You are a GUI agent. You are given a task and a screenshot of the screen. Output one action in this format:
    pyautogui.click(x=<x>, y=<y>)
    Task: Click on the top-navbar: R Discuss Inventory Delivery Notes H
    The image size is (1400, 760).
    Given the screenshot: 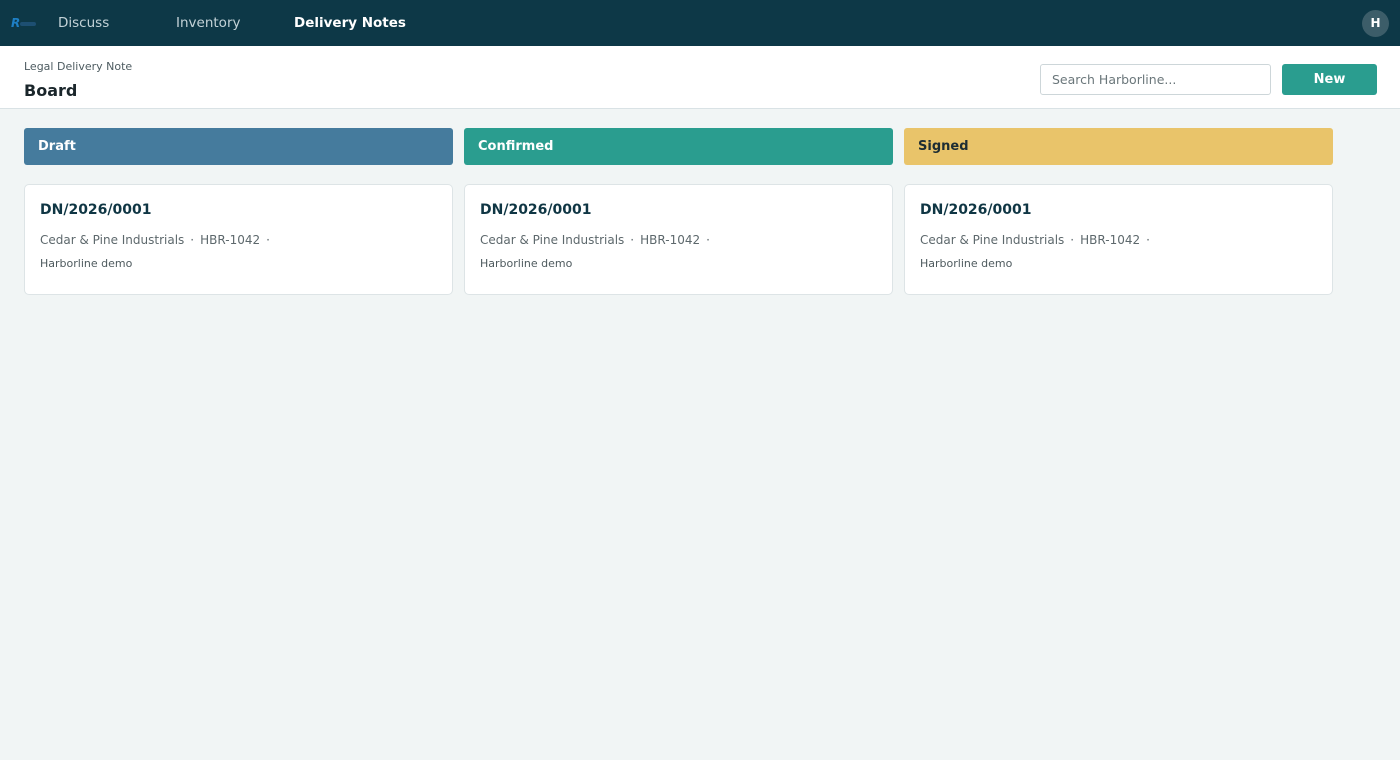 What is the action you would take?
    pyautogui.click(x=700, y=23)
    